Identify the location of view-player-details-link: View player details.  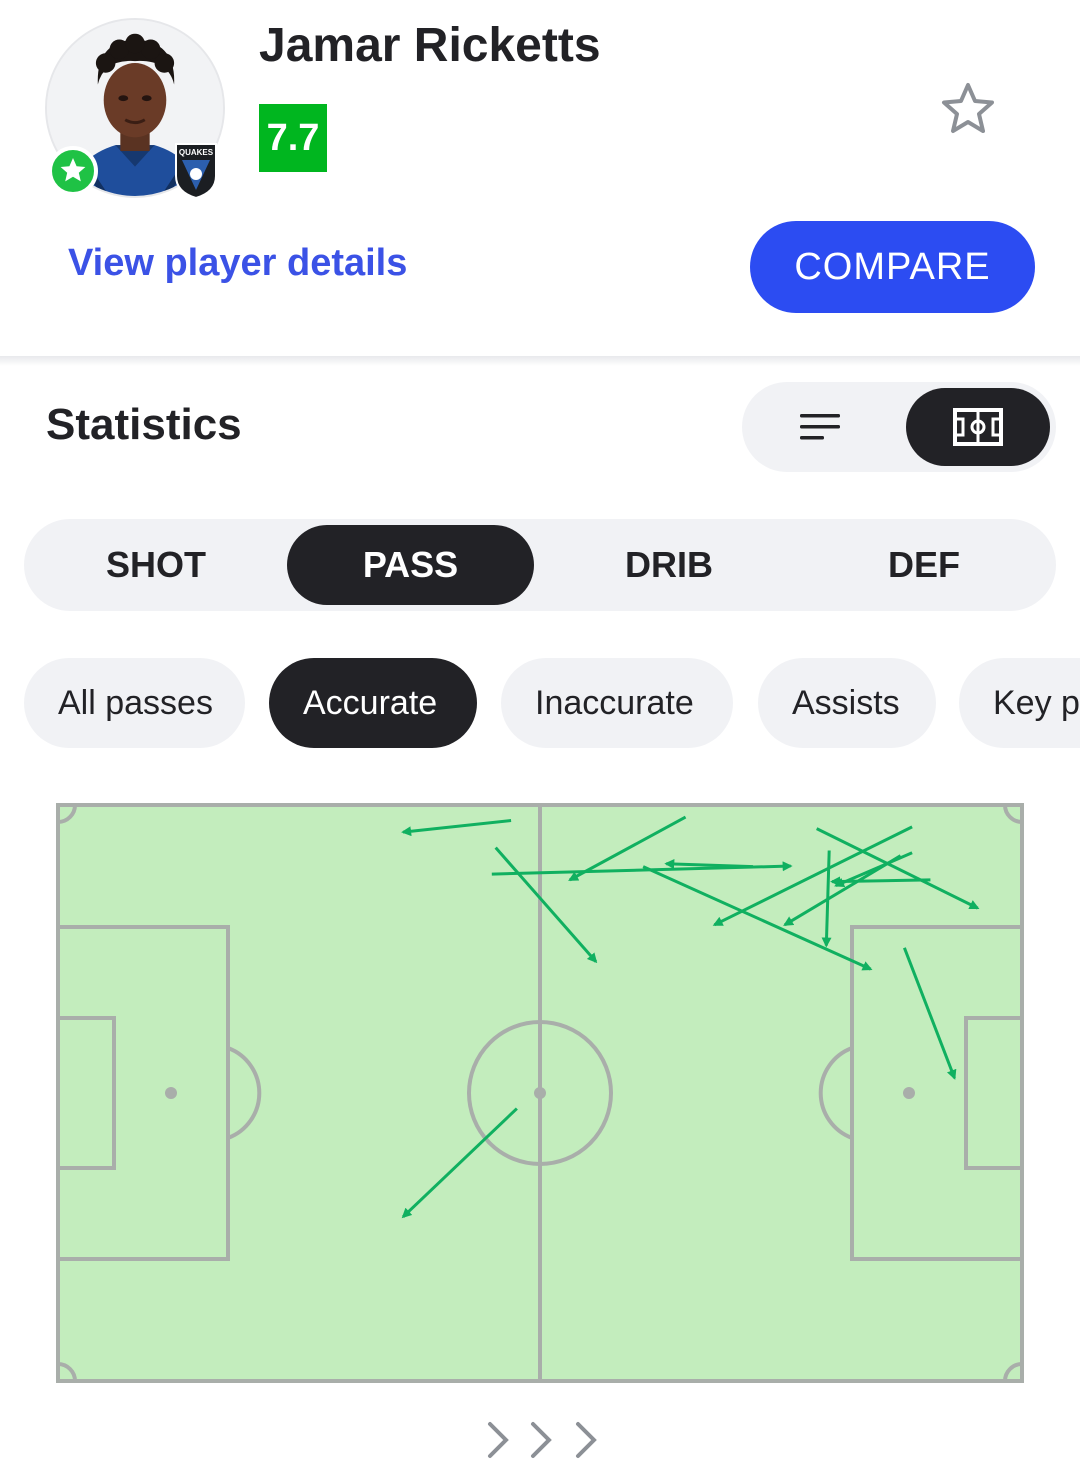
(237, 263).